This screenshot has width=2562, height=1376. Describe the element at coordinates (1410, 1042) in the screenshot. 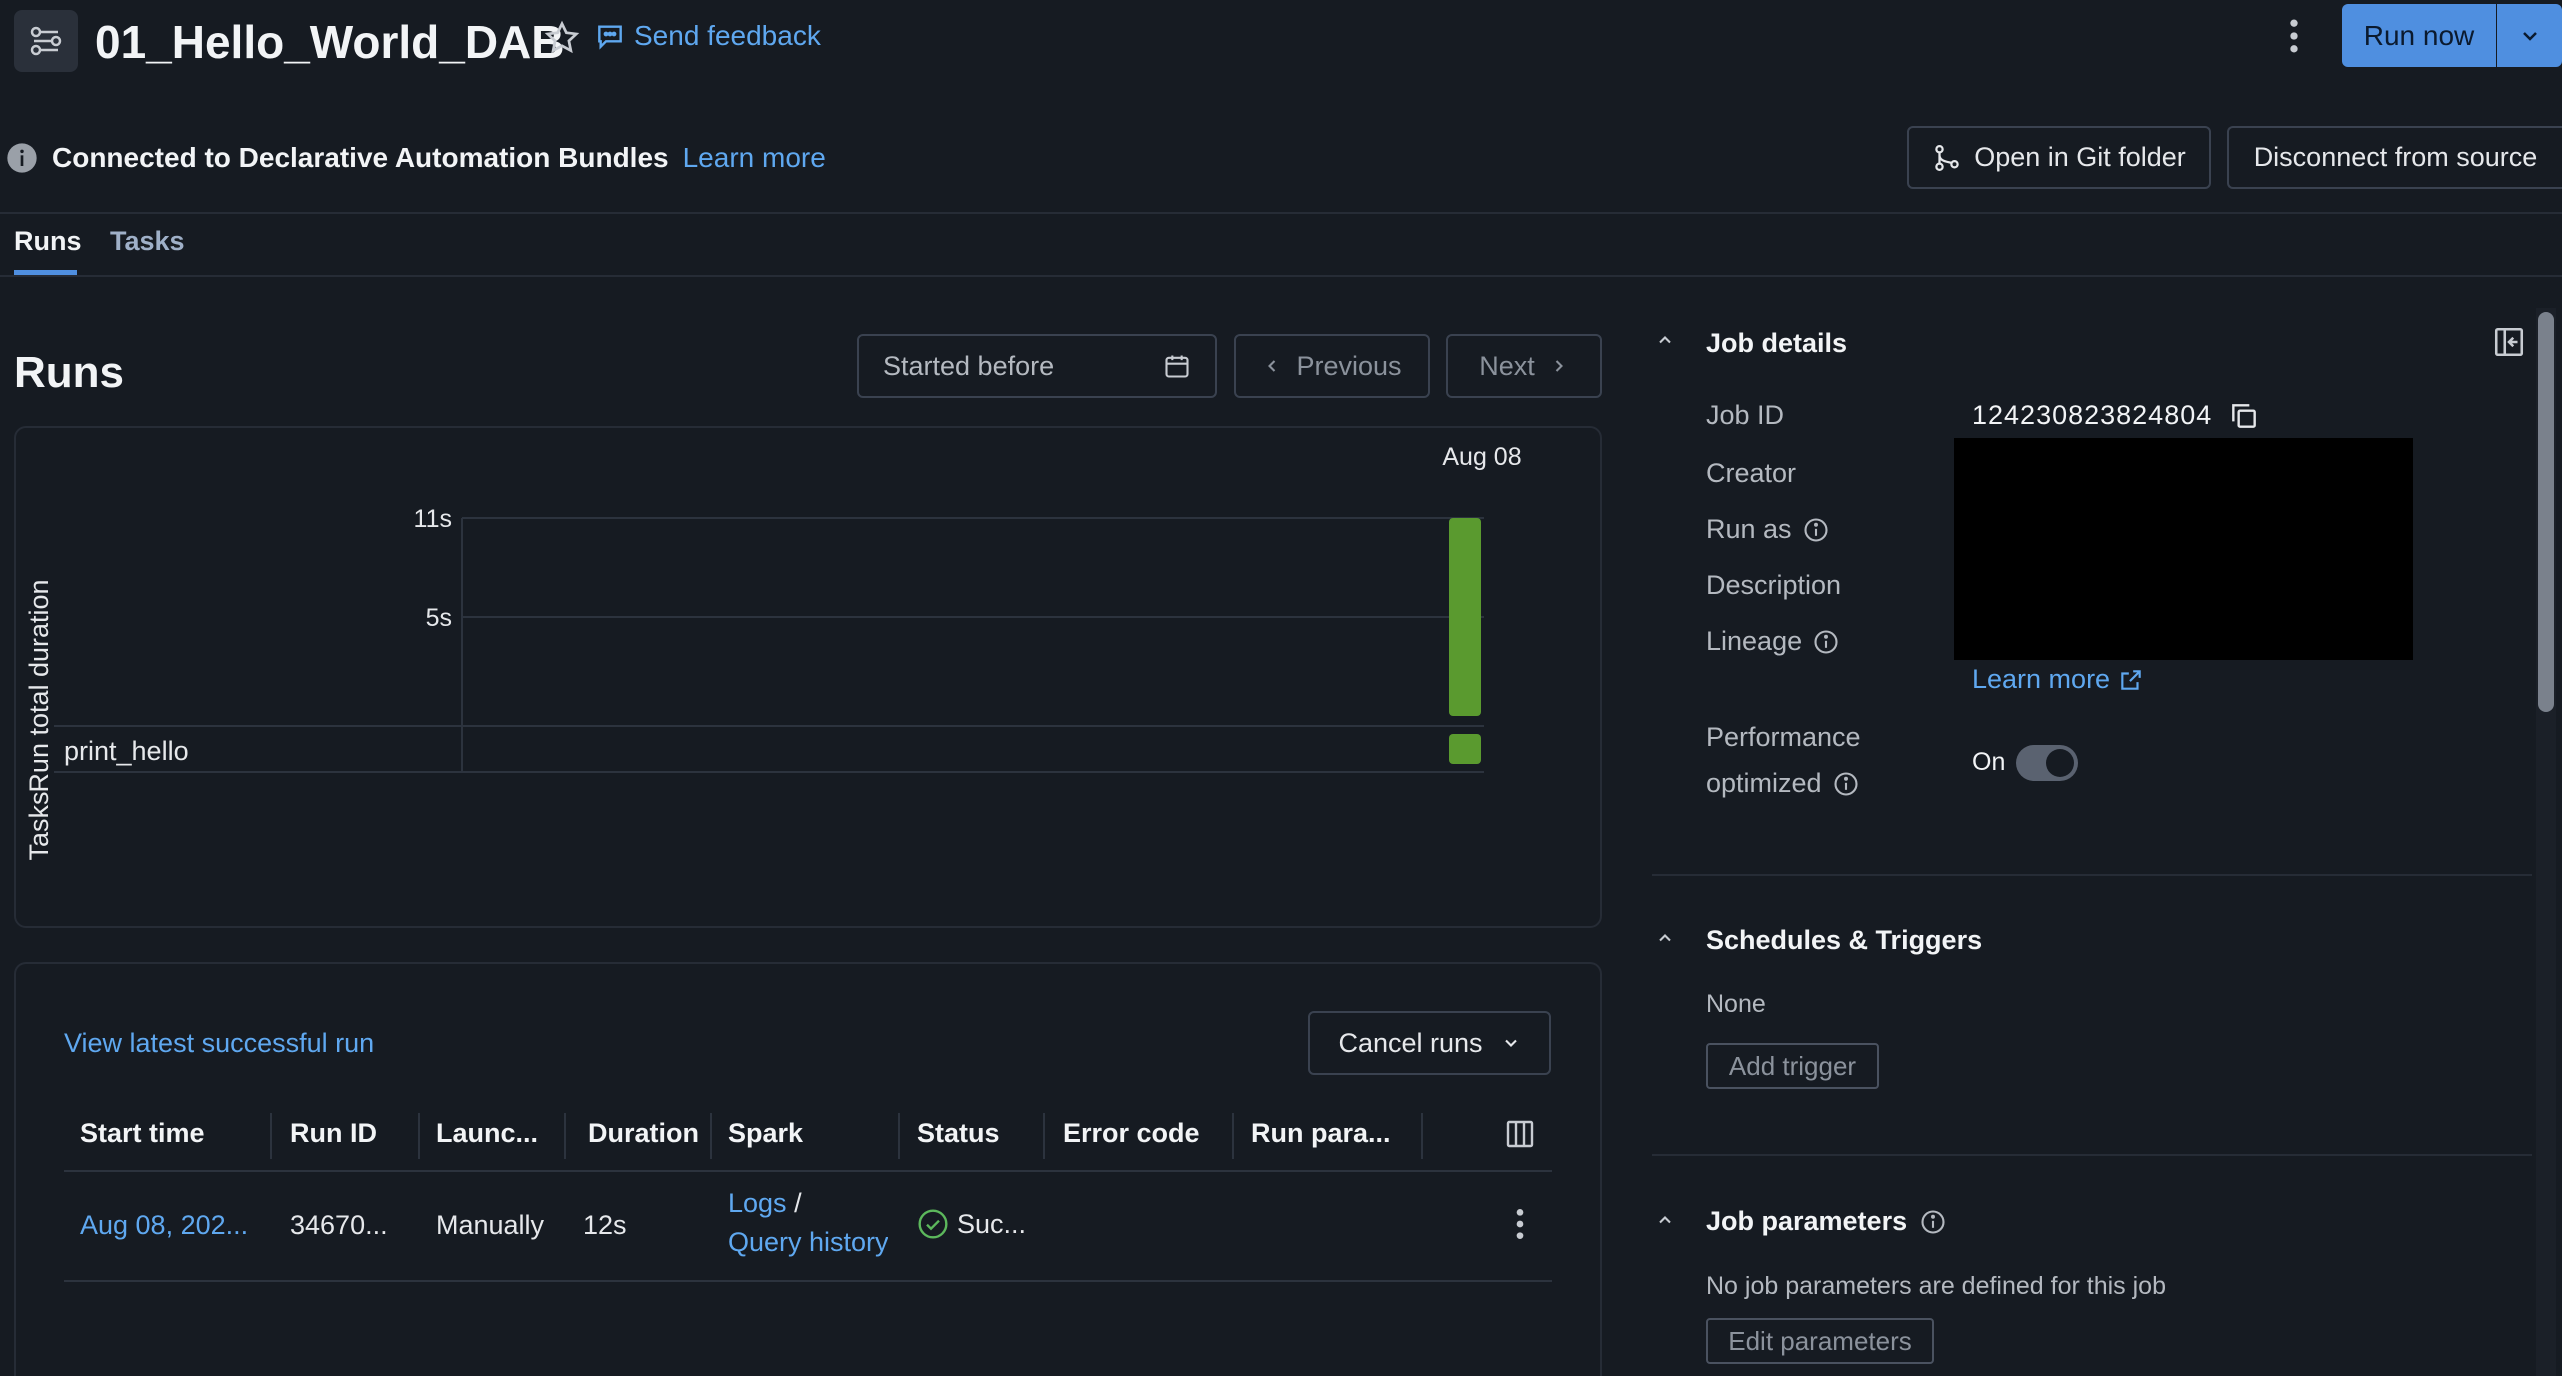

I see `cancel-runs-label: Cancel runs` at that location.